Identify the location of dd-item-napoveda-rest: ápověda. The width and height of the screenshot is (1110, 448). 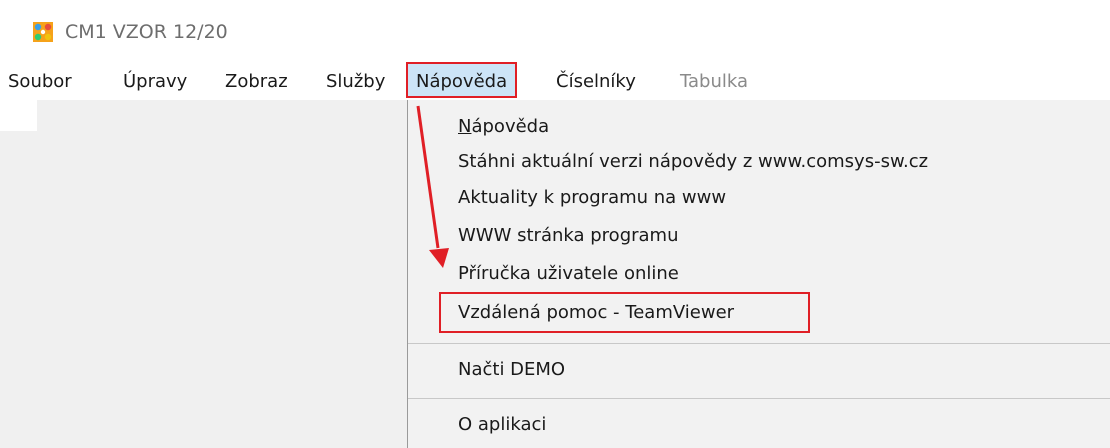
(510, 126).